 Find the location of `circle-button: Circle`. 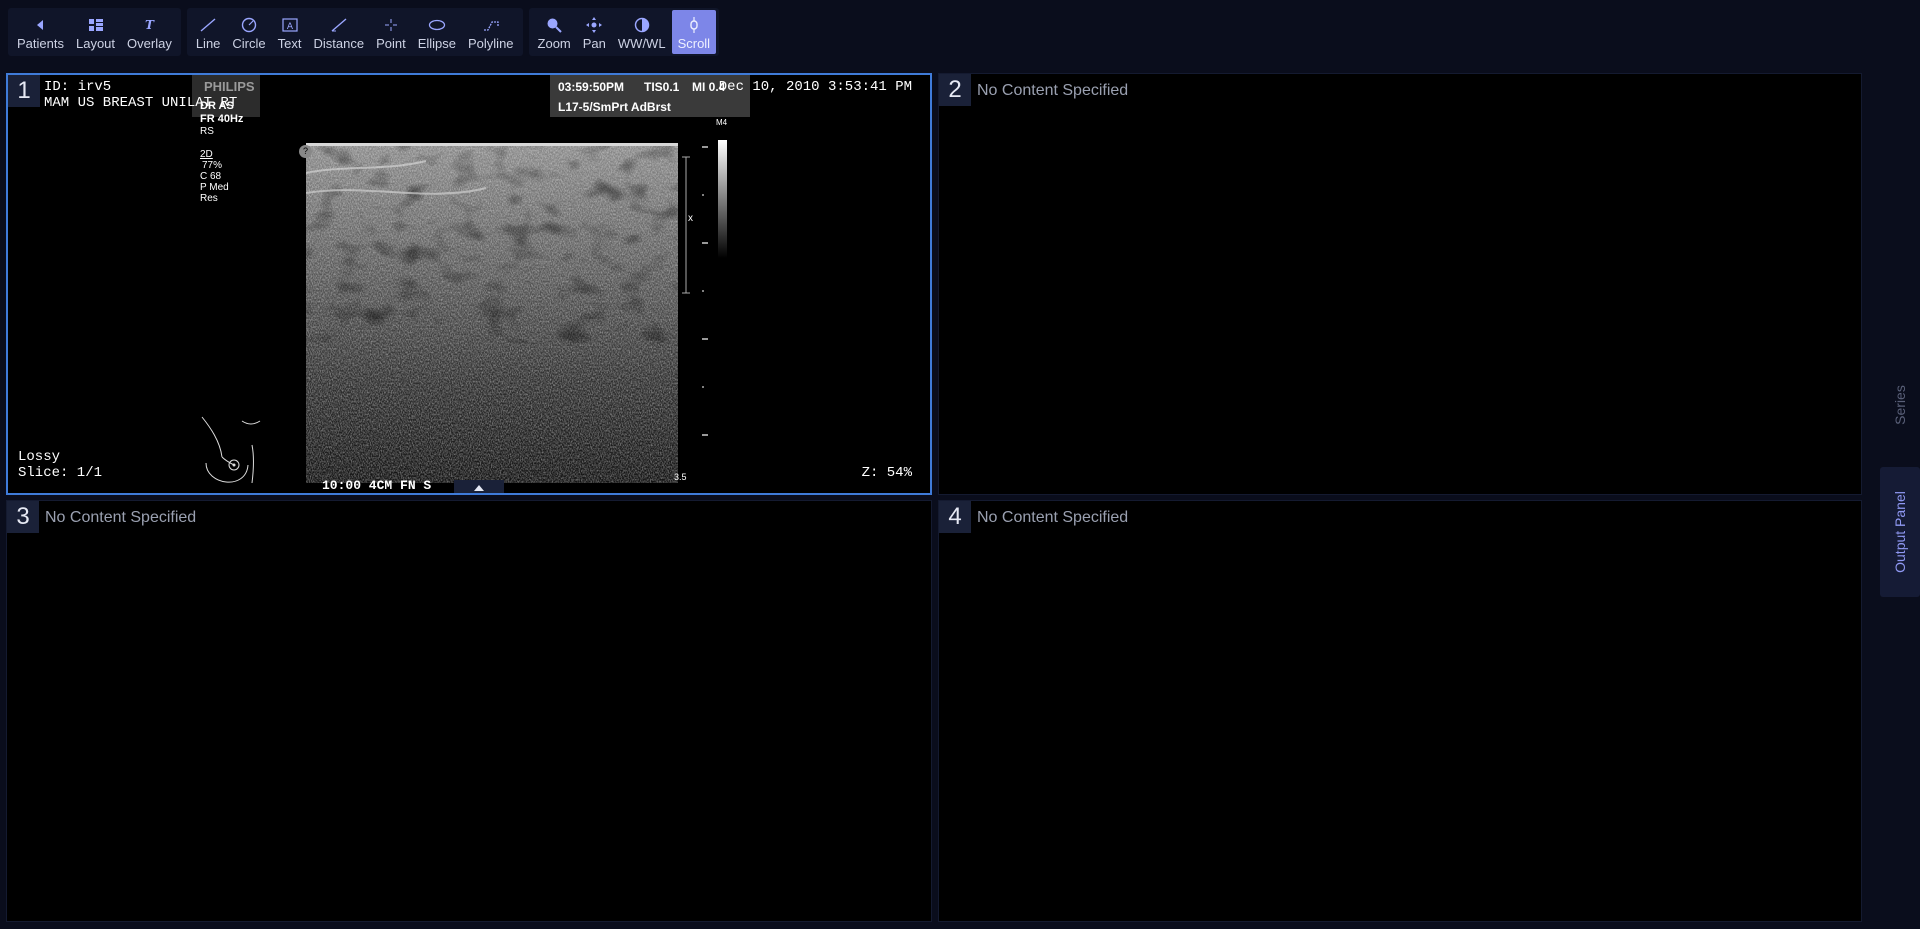

circle-button: Circle is located at coordinates (248, 32).